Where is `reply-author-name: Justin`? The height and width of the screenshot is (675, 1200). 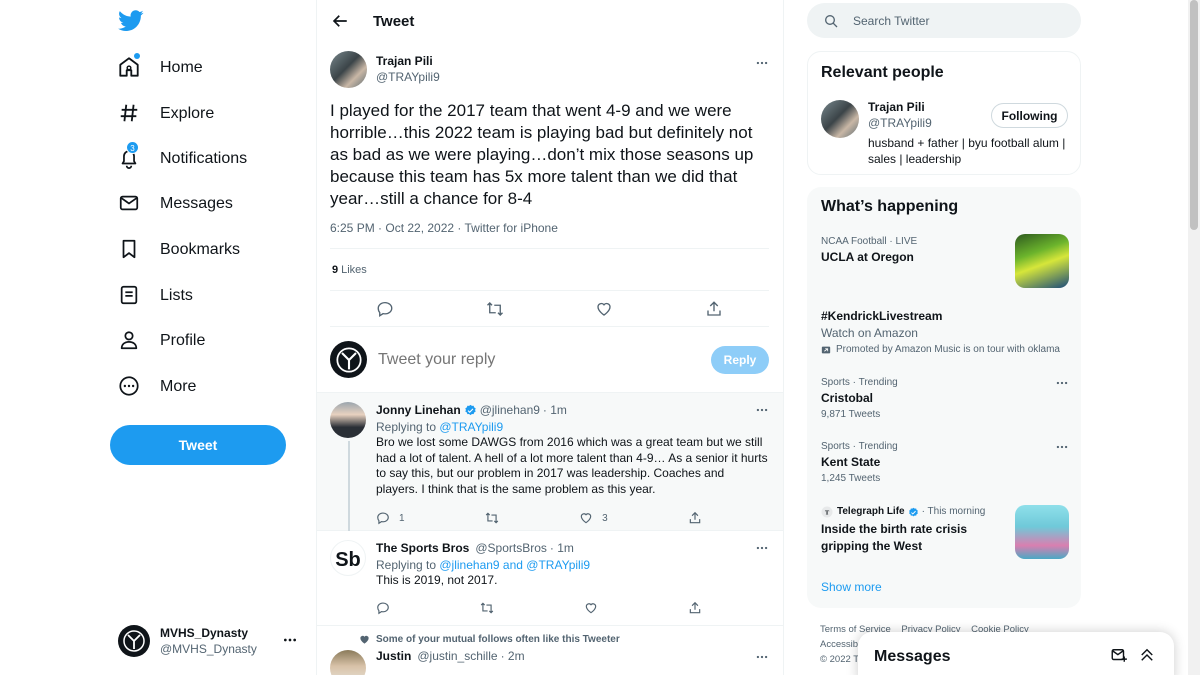
reply-author-name: Justin is located at coordinates (393, 656).